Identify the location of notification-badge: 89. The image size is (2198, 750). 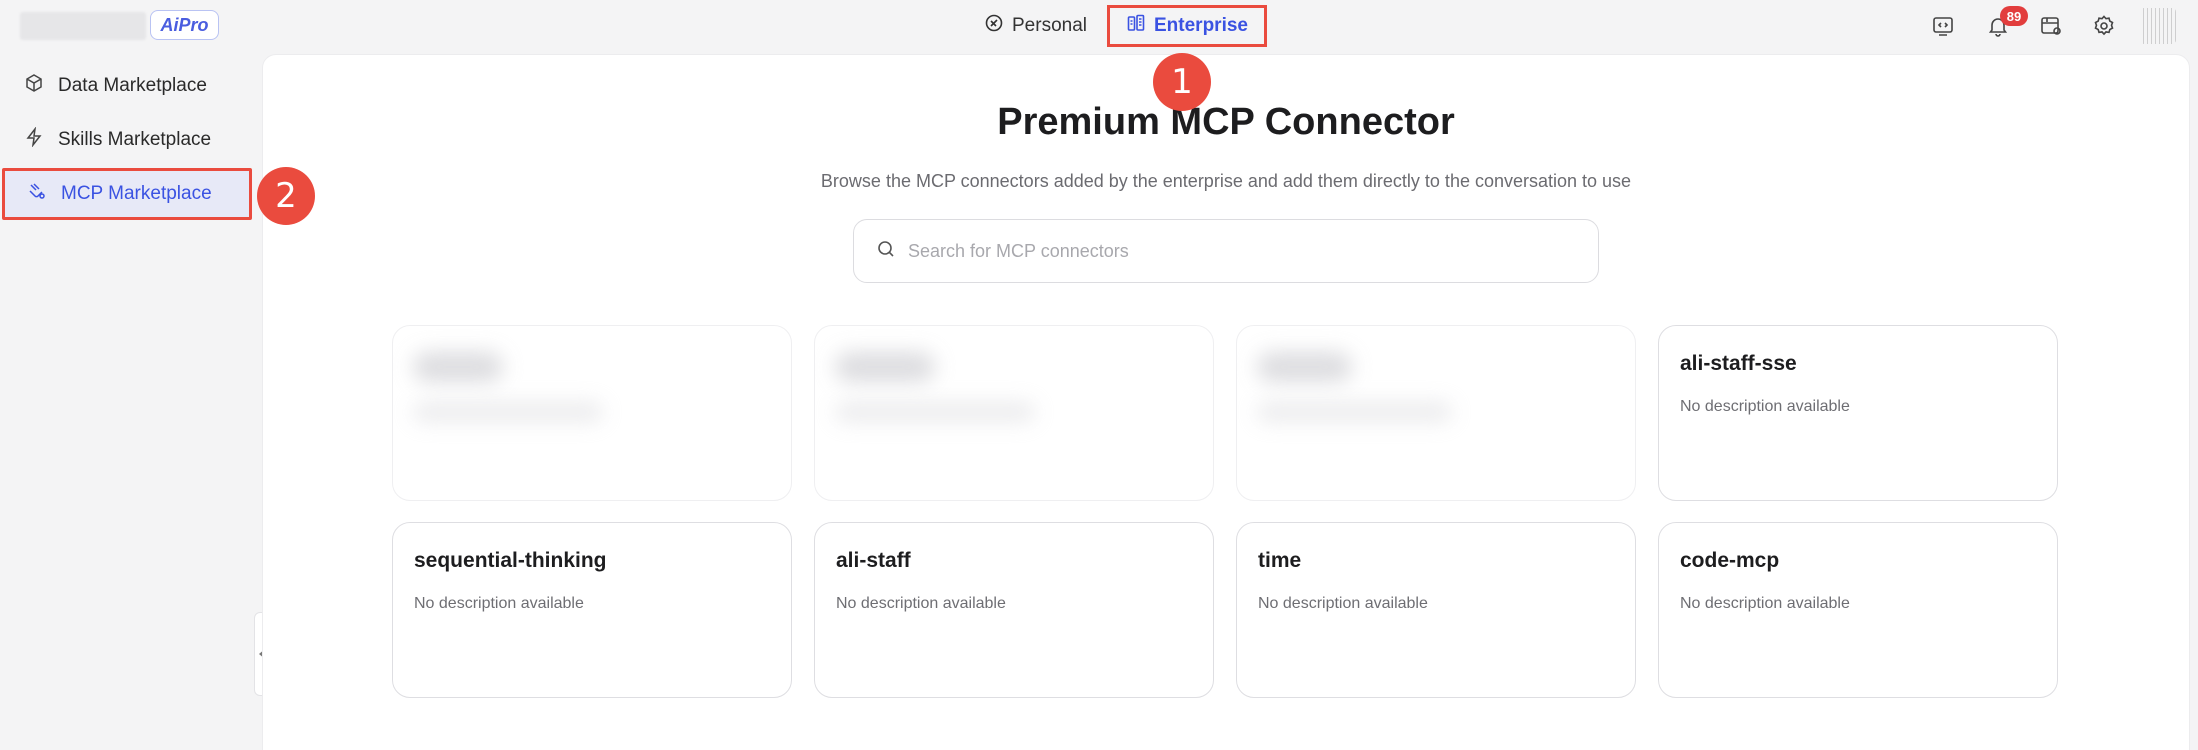
(2014, 16).